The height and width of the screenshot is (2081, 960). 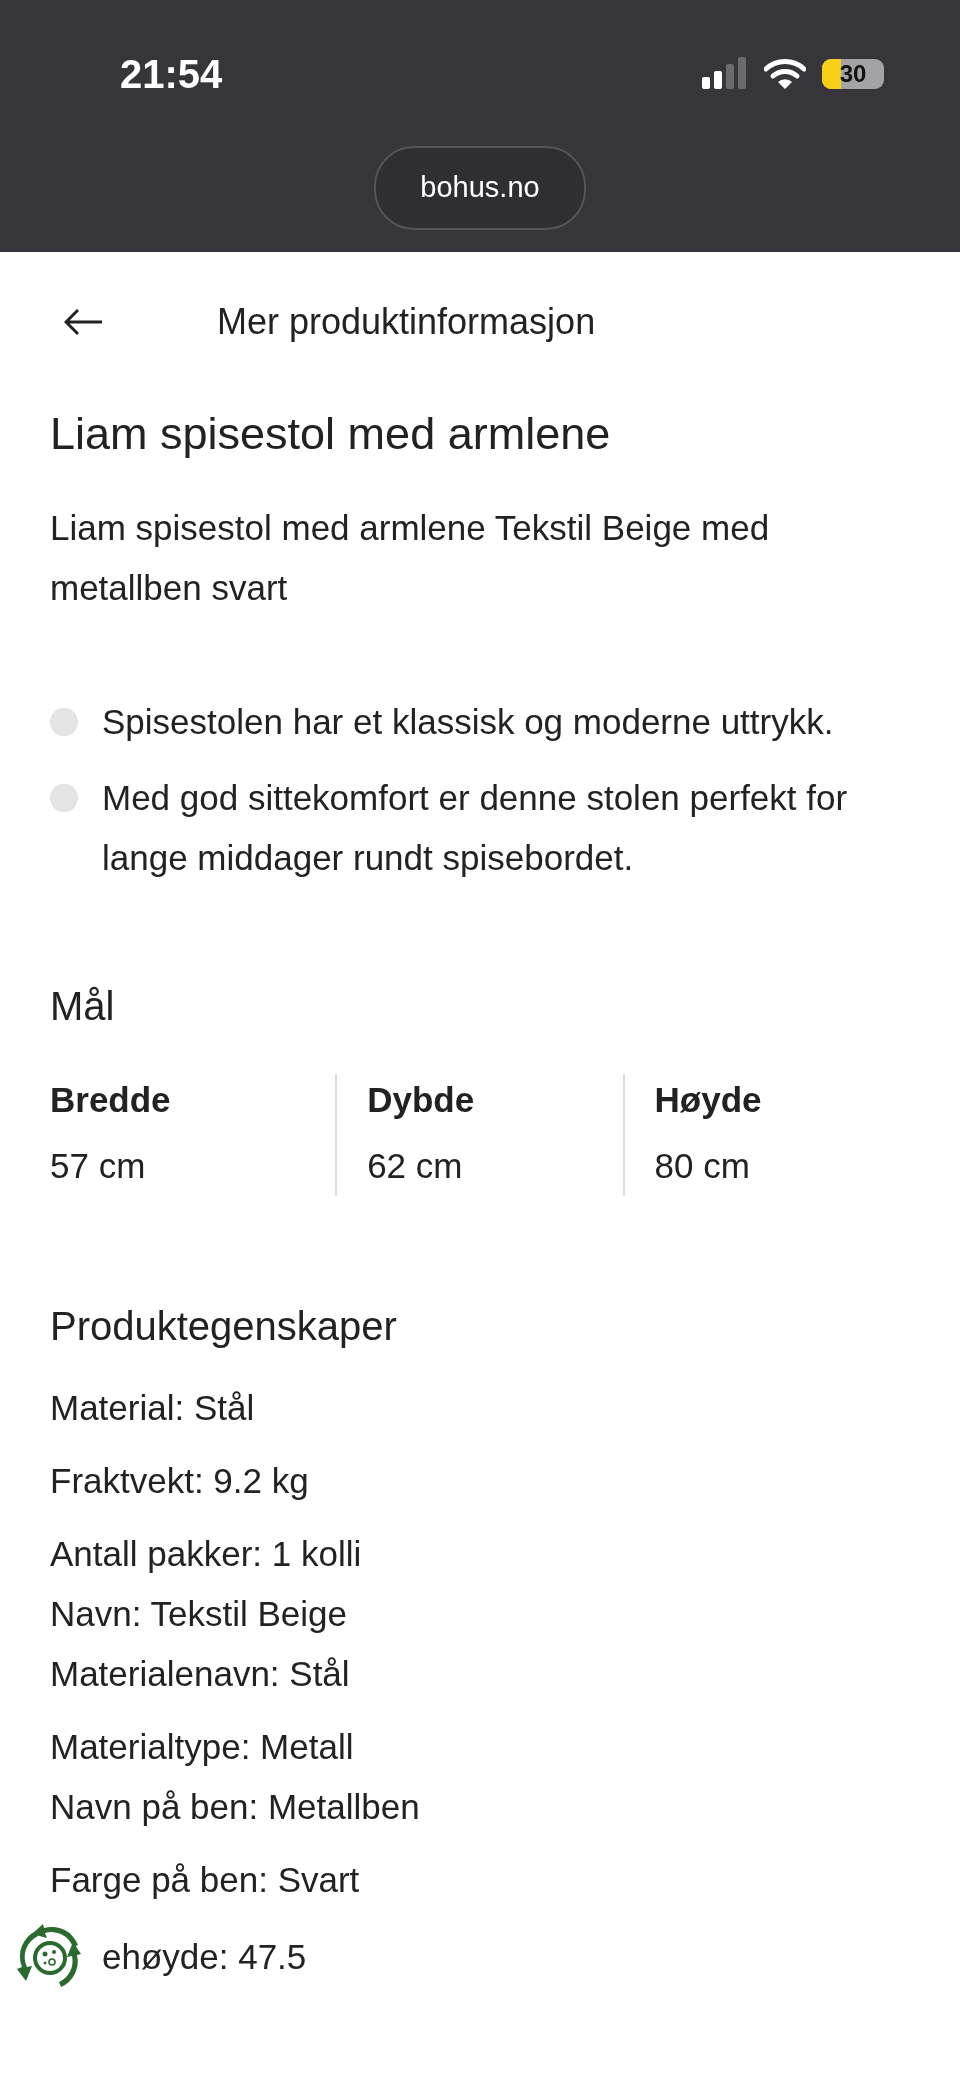 What do you see at coordinates (235, 1807) in the screenshot?
I see `property-text: Navn på ben: Metallben` at bounding box center [235, 1807].